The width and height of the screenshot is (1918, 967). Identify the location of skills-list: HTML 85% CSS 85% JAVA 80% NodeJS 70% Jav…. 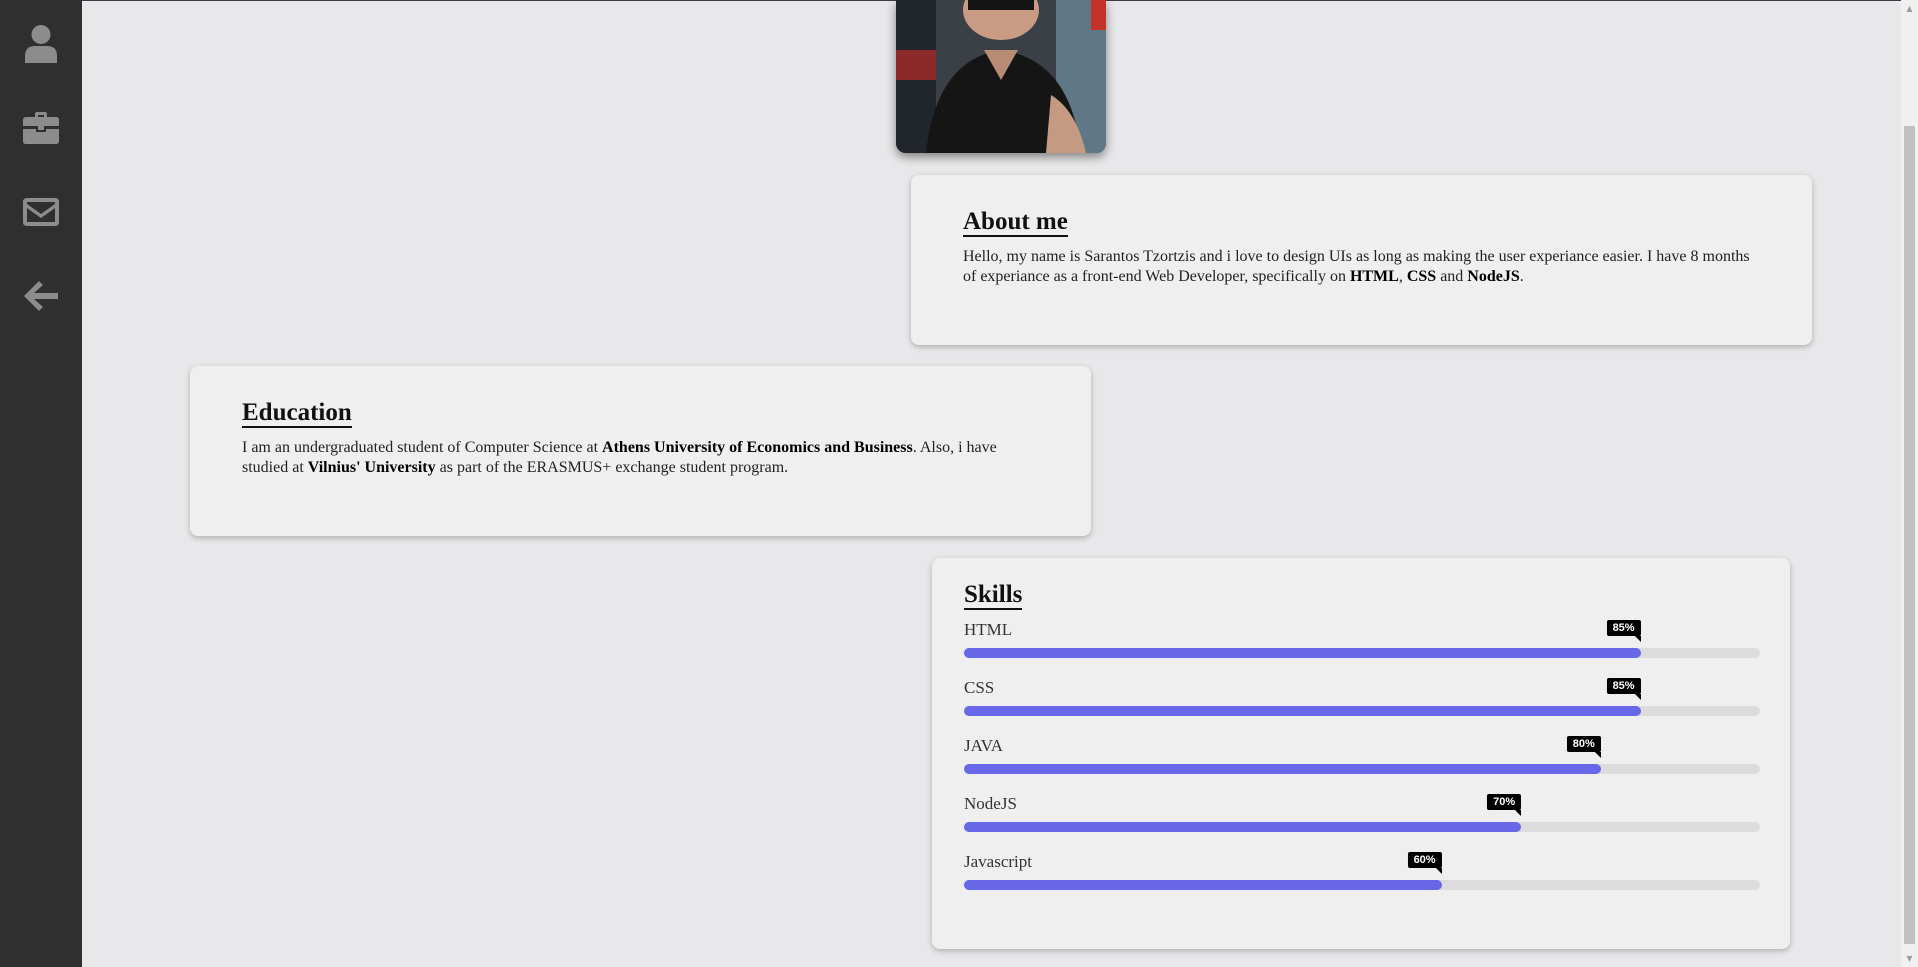
(1362, 761).